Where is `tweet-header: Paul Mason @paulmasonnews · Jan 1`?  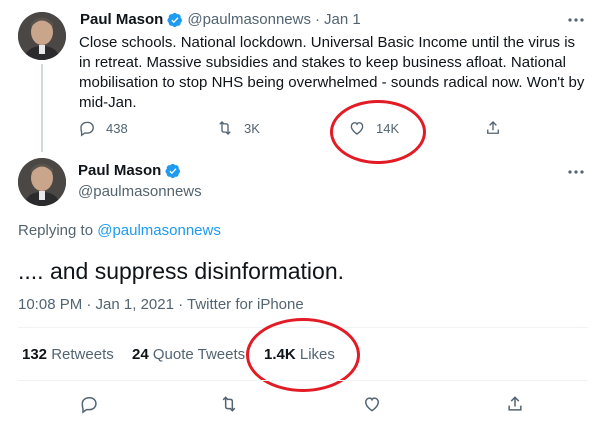 tweet-header: Paul Mason @paulmasonnews · Jan 1 is located at coordinates (220, 19).